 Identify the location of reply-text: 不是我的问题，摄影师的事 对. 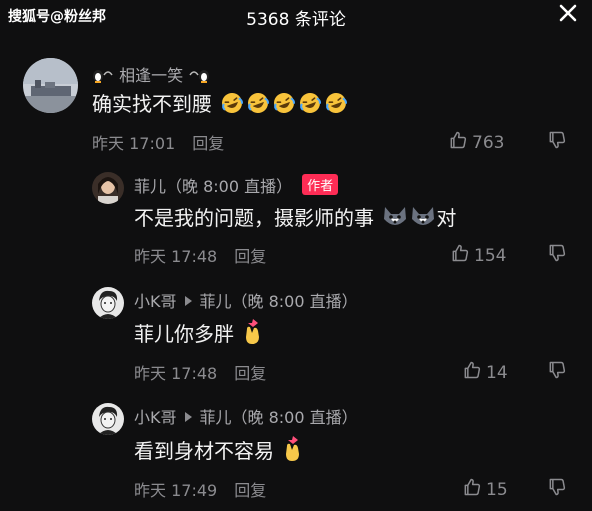
(295, 218).